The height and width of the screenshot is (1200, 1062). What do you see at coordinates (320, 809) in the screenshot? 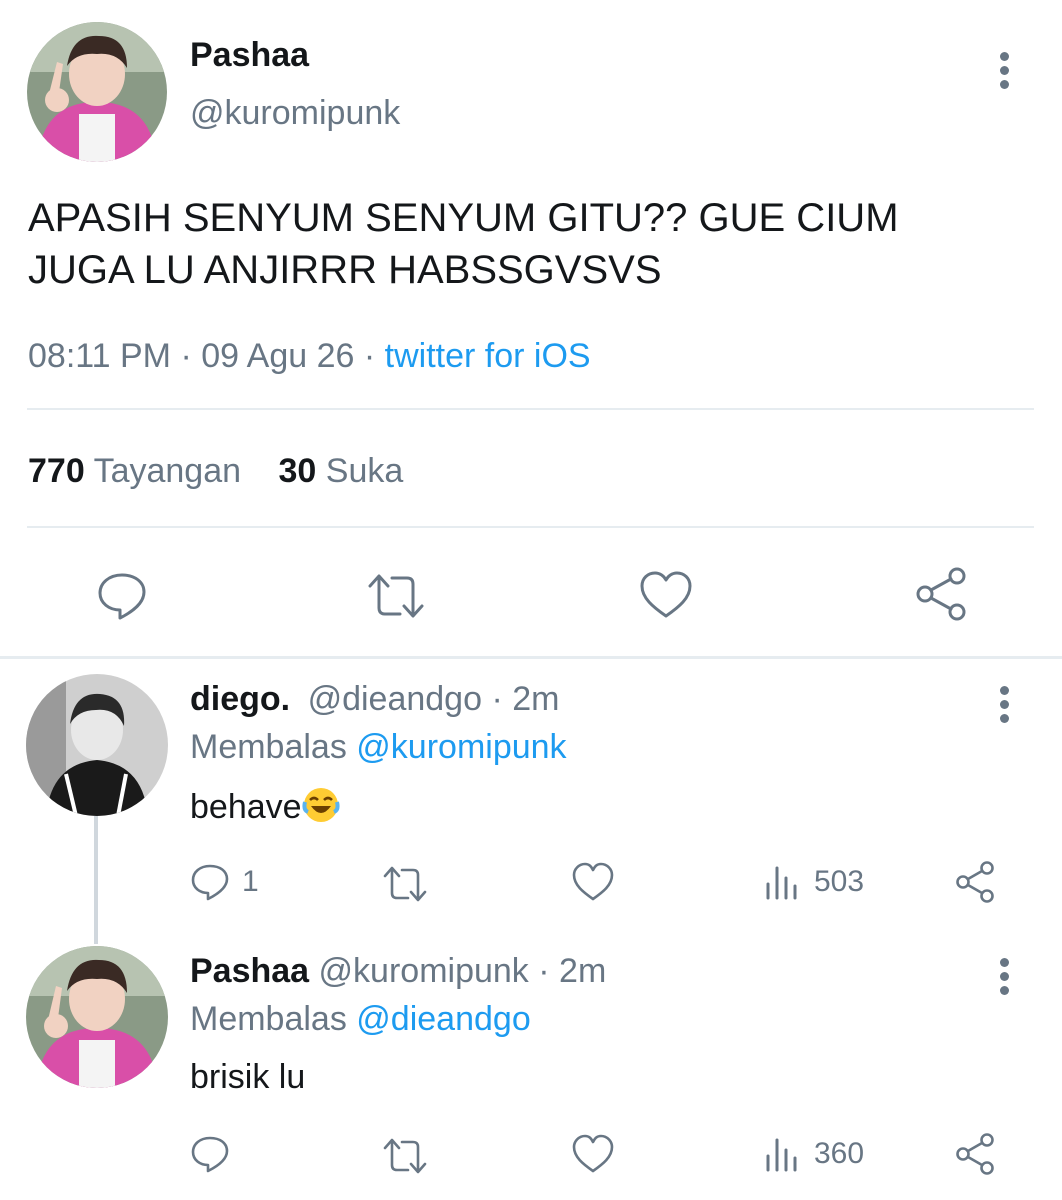
I see `laughing-emoji-icon` at bounding box center [320, 809].